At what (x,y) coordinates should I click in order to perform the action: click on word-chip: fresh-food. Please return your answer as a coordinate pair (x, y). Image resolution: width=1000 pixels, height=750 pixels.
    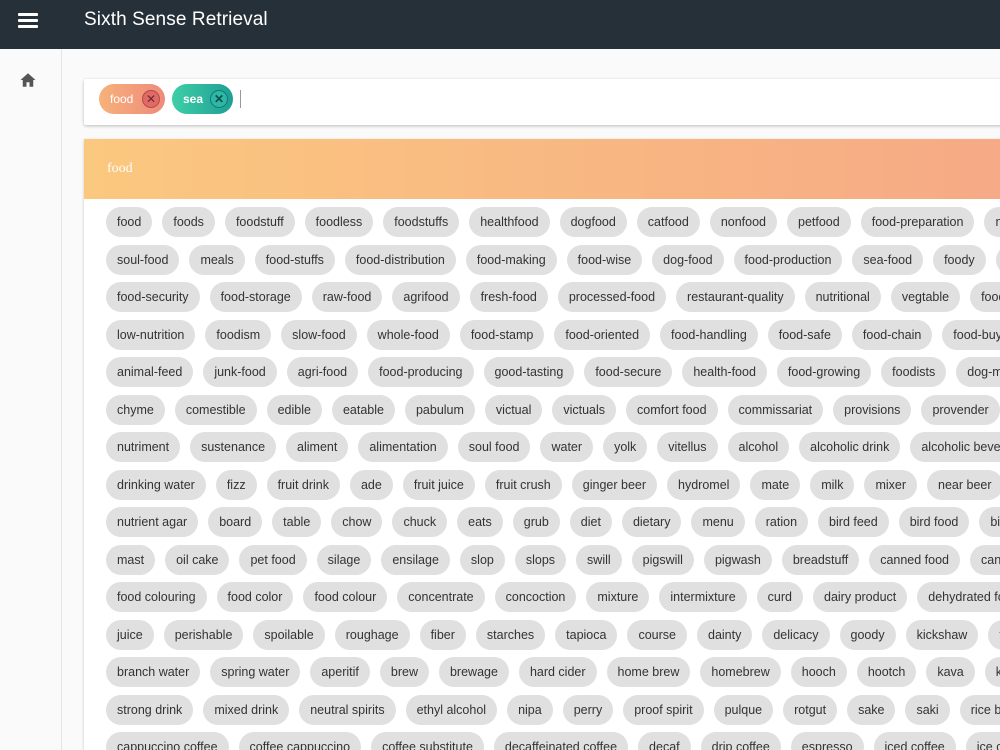
    Looking at the image, I should click on (508, 297).